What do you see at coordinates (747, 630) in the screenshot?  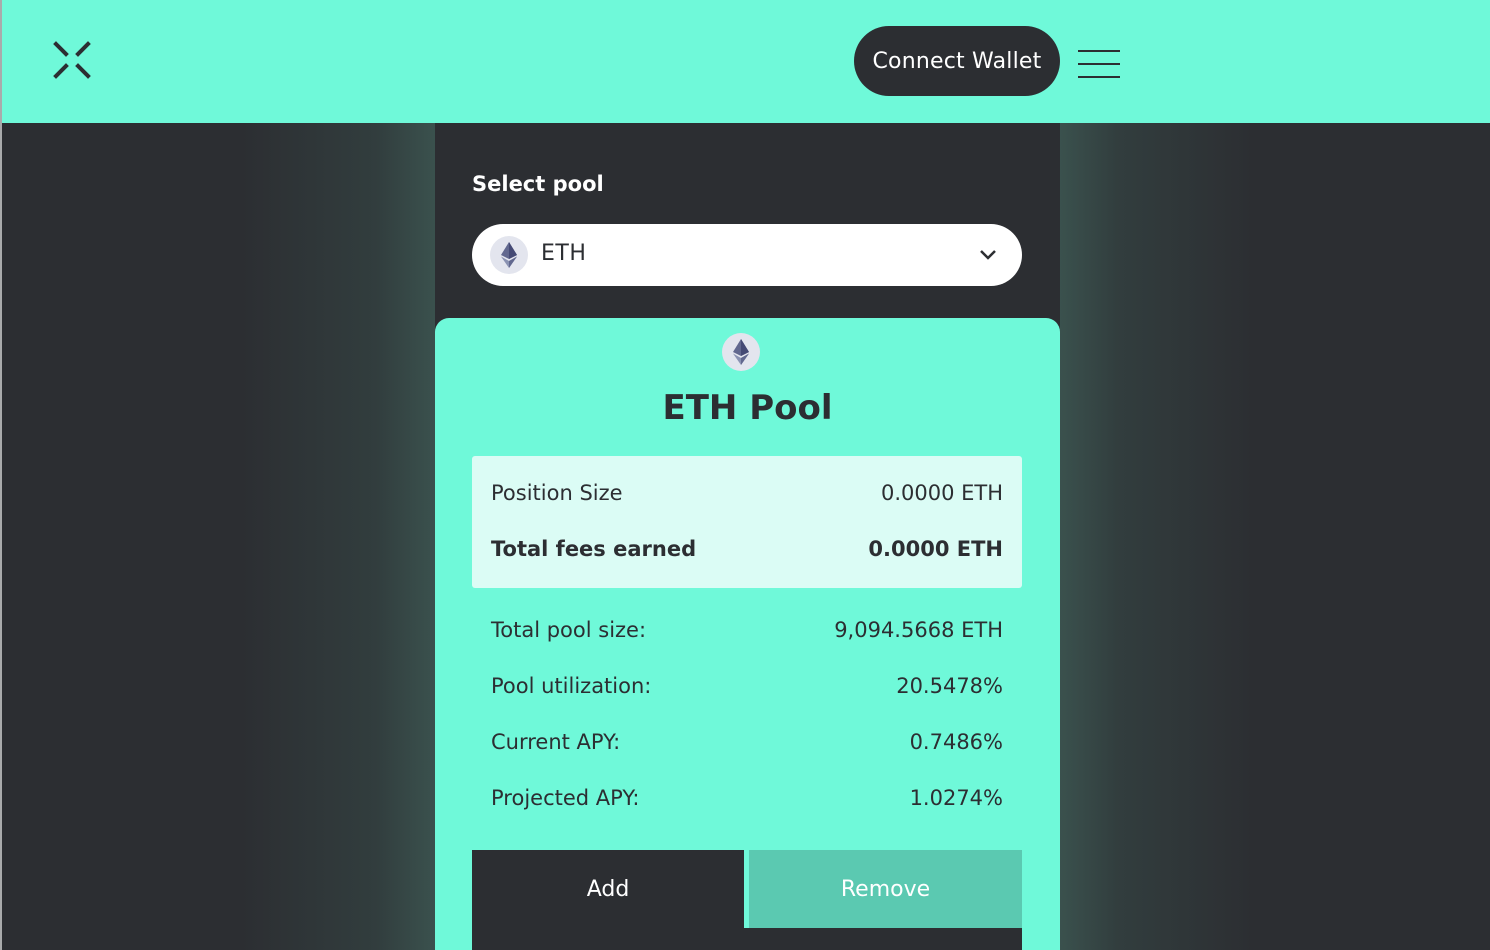 I see `stat-row-total-pool-size: Total pool size: 9,094.5668 ETH` at bounding box center [747, 630].